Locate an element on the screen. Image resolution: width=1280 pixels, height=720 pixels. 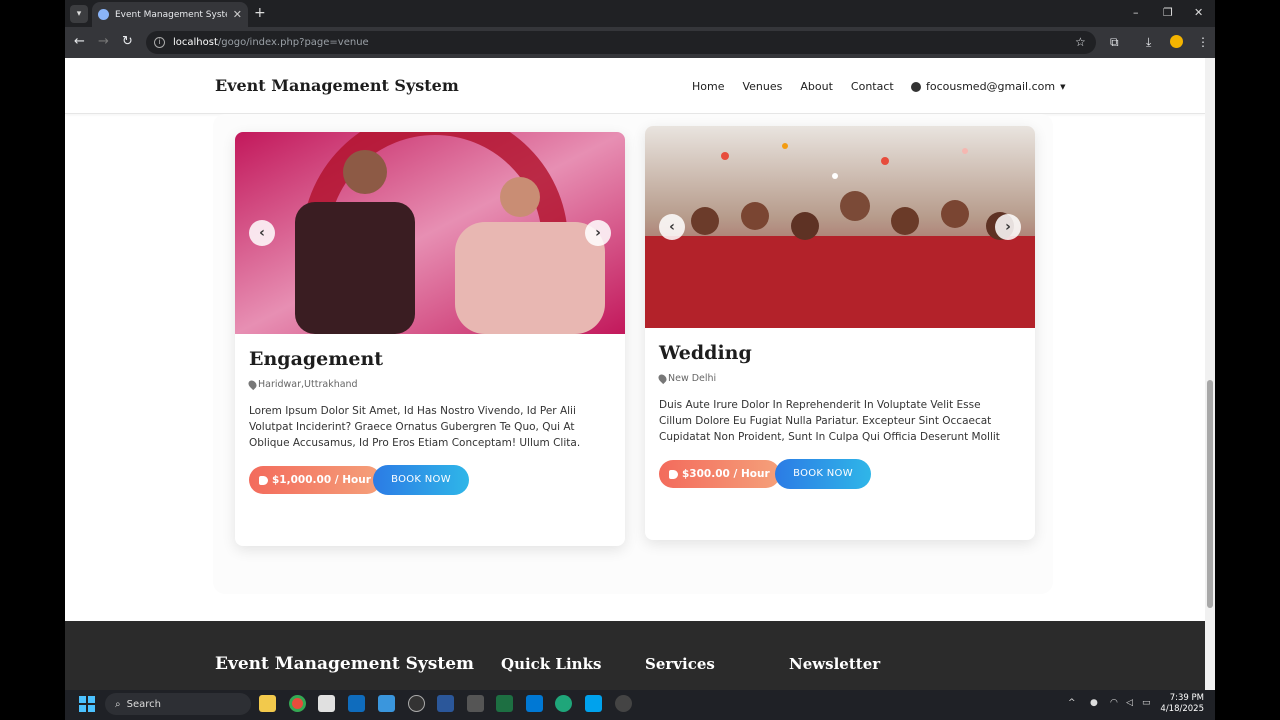
price-text: $300.00 / Hour is located at coordinates (726, 474).